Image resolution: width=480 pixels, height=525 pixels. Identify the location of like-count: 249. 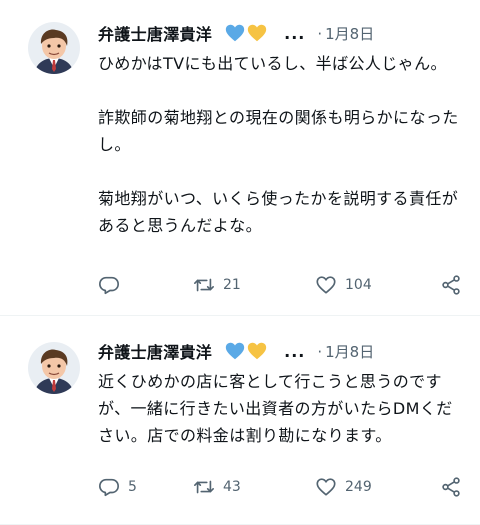
(358, 487).